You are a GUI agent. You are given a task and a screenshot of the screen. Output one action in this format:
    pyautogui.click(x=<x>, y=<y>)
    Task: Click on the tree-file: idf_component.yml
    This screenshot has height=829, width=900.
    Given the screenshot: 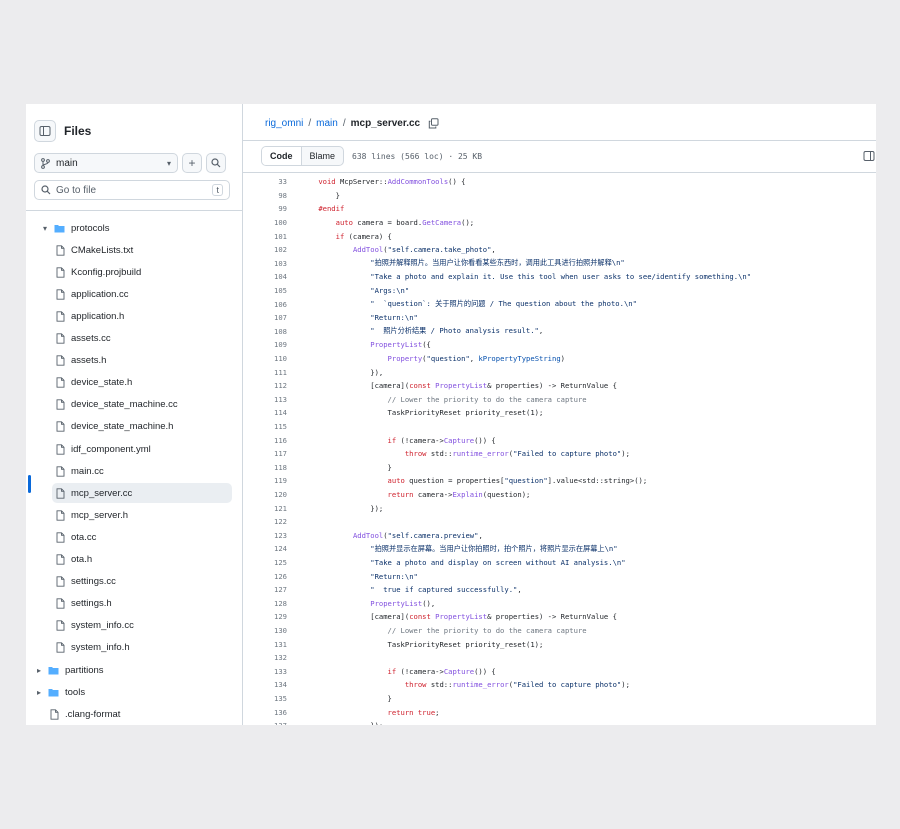 What is the action you would take?
    pyautogui.click(x=142, y=449)
    